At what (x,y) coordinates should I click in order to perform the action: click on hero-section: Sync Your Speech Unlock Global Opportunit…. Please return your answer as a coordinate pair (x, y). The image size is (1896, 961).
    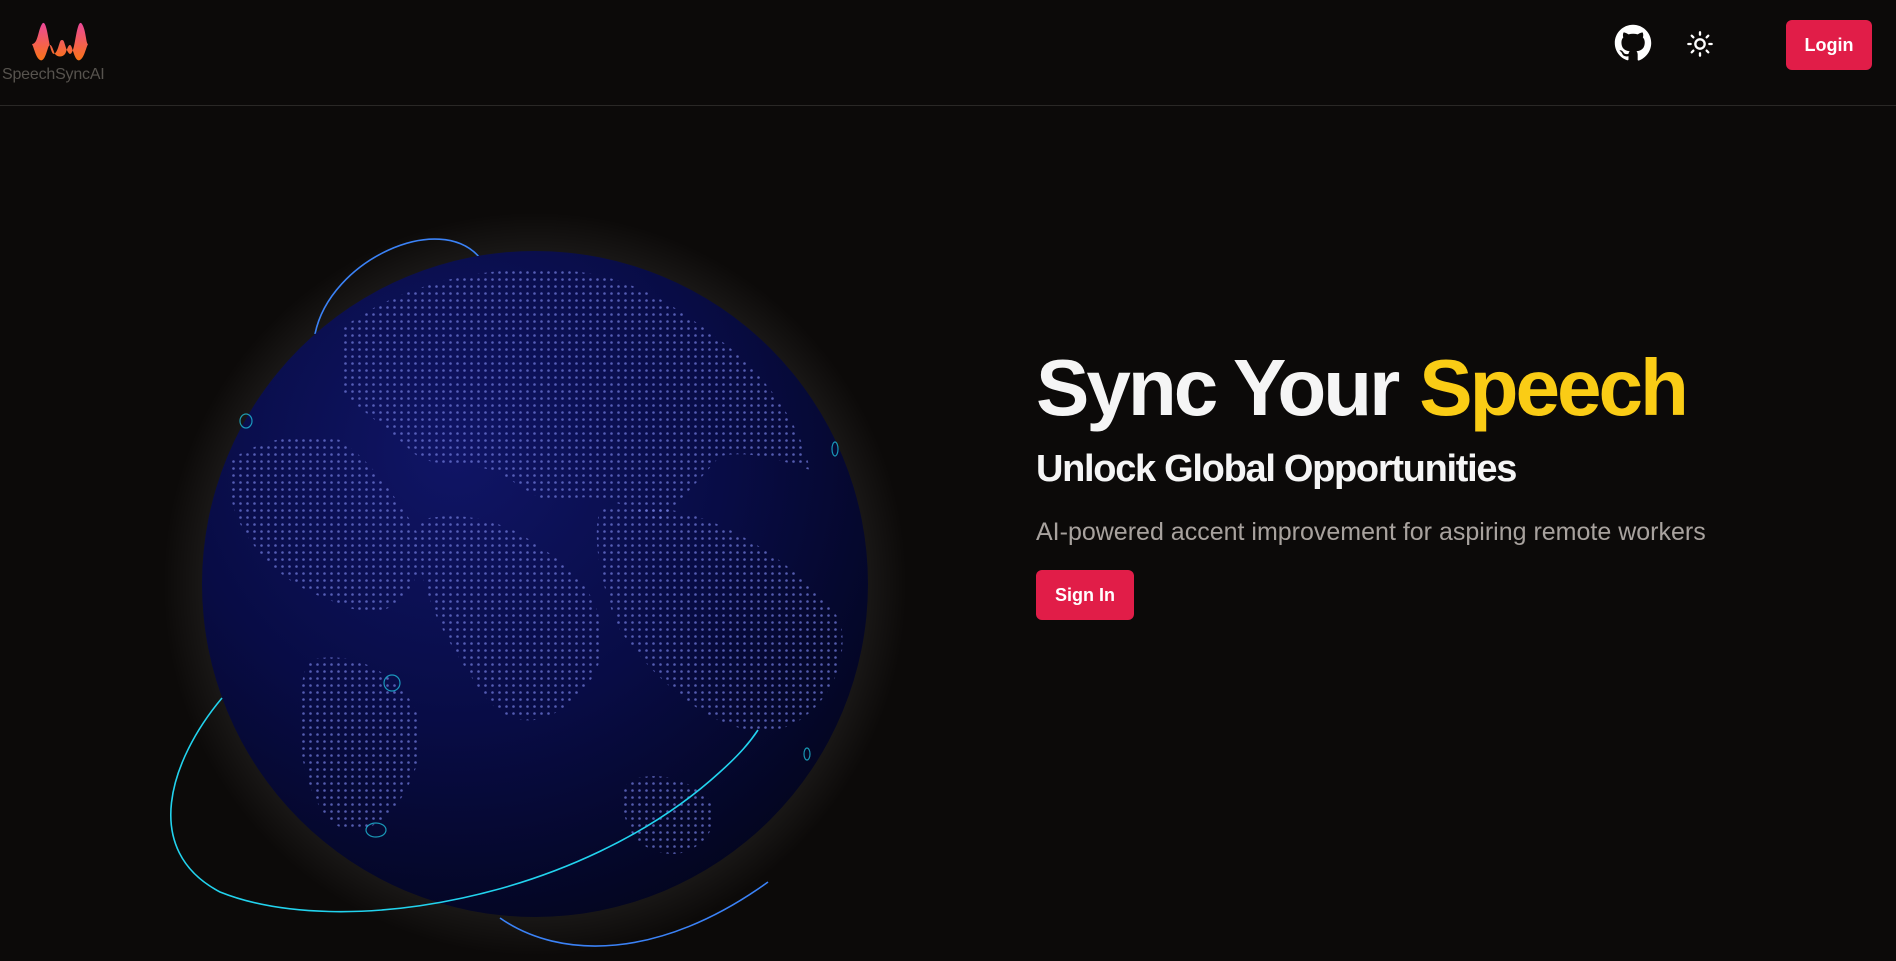
    Looking at the image, I should click on (1446, 480).